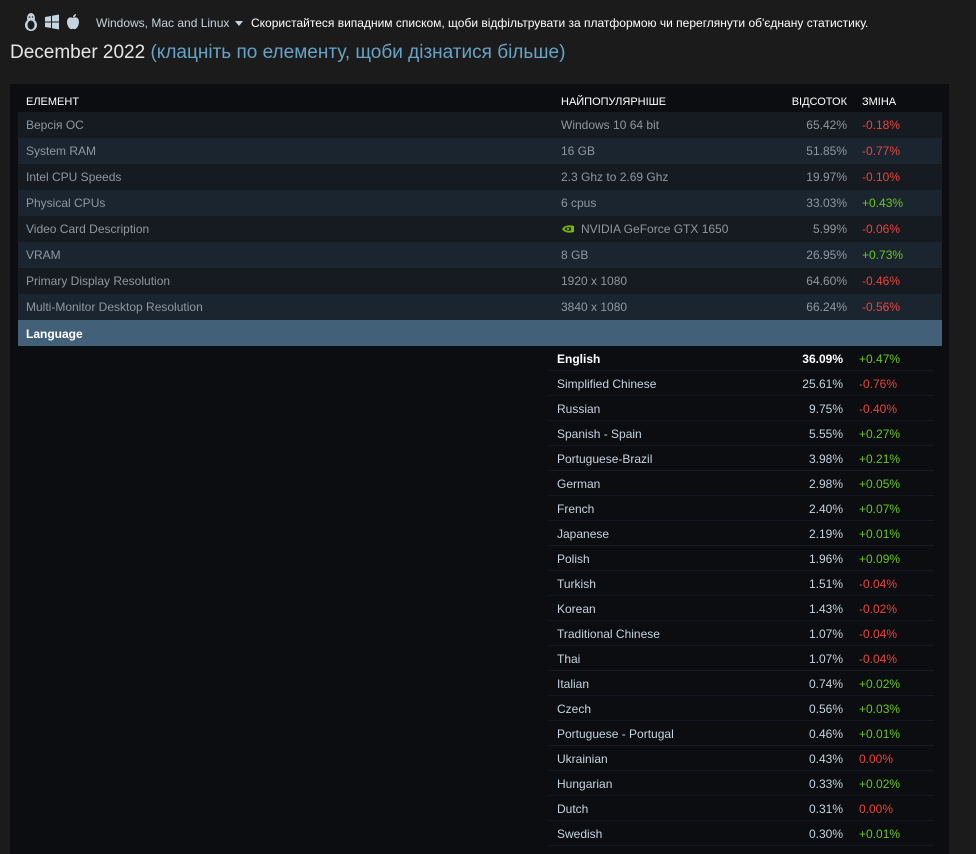  What do you see at coordinates (741, 708) in the screenshot?
I see `list-item: Czech 0.56% +0.03%` at bounding box center [741, 708].